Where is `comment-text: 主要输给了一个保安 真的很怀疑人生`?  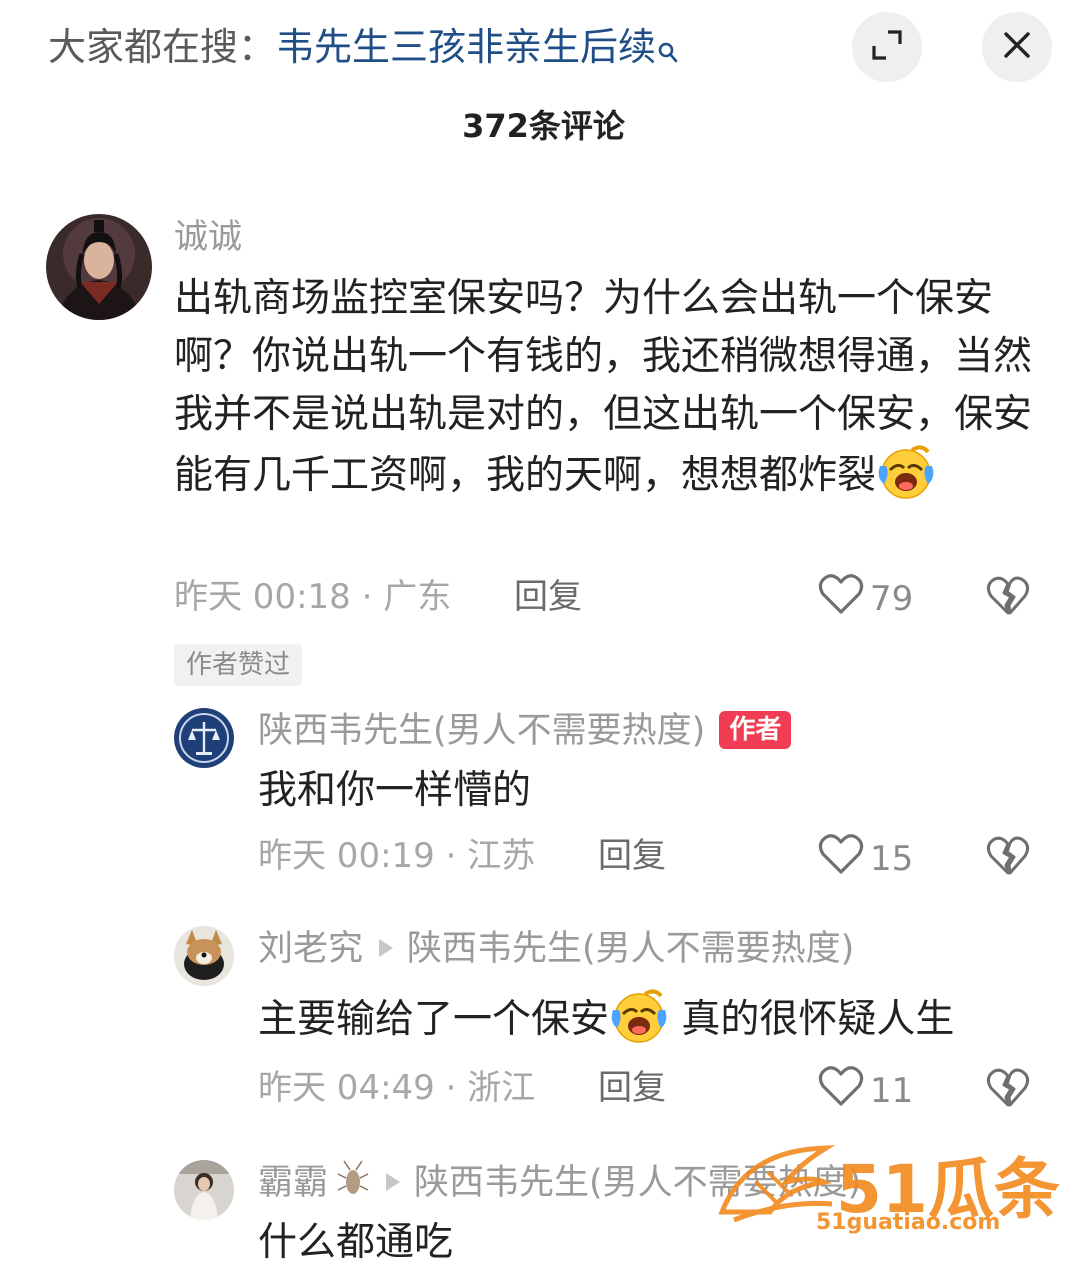
comment-text: 主要输给了一个保安 真的很怀疑人生 is located at coordinates (658, 1018).